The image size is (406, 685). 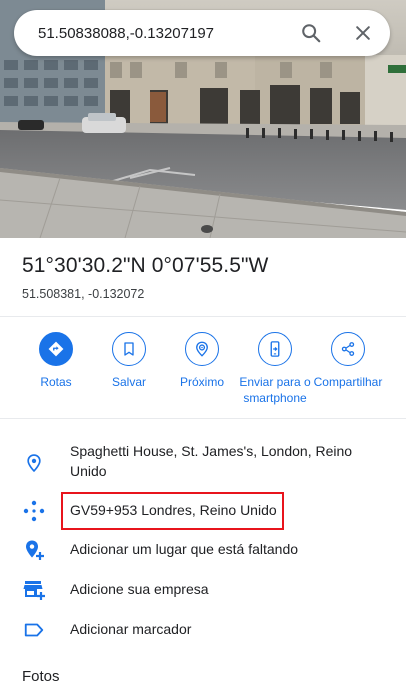 I want to click on directions-button: Rotas, so click(x=56, y=361).